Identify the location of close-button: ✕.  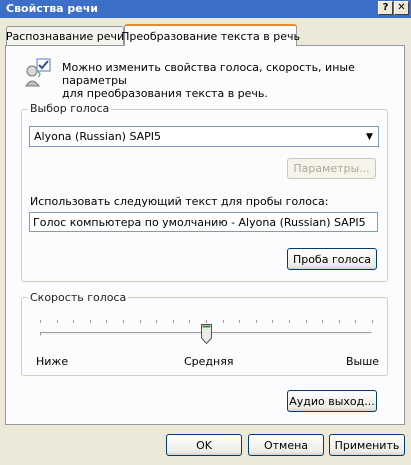
(401, 8).